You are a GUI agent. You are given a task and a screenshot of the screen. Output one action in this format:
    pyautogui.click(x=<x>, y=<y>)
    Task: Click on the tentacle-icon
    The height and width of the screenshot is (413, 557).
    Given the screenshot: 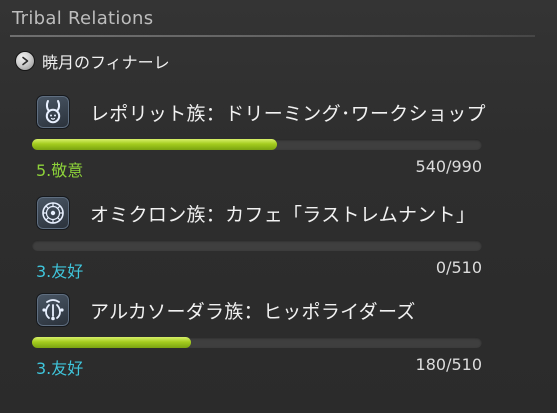 What is the action you would take?
    pyautogui.click(x=53, y=310)
    